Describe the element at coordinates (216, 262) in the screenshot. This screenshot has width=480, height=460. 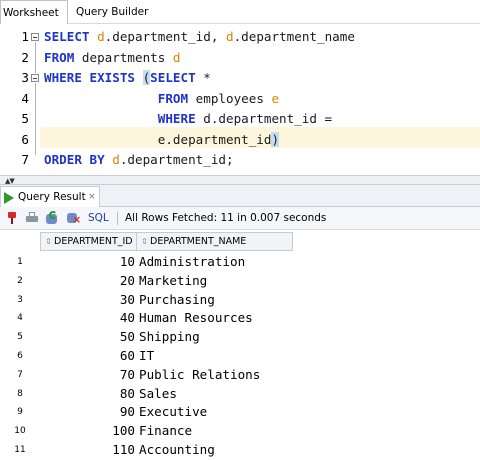
I see `cell-department-name: Administration` at that location.